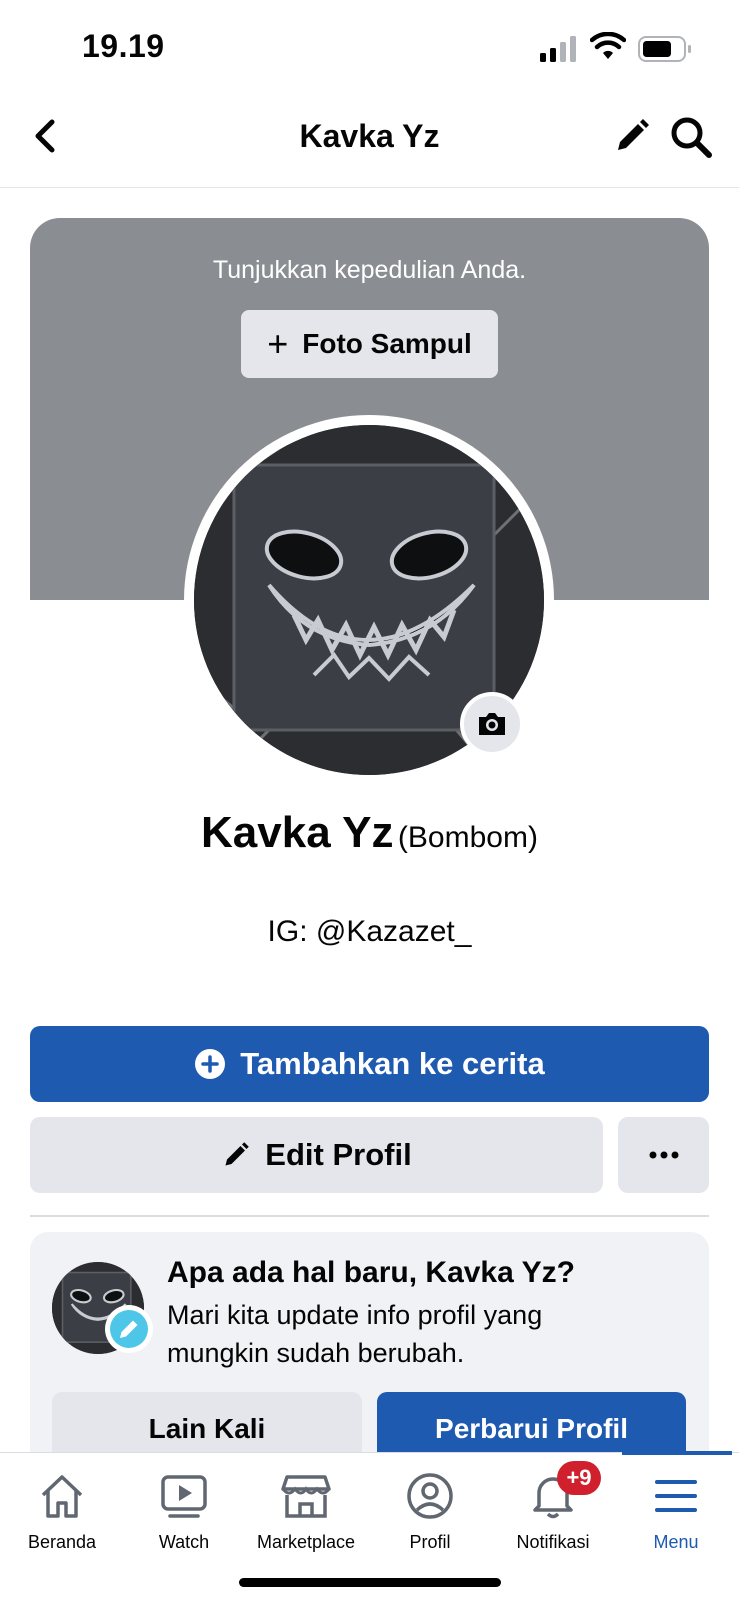 Image resolution: width=739 pixels, height=1601 pixels. I want to click on profile-name: Kavka Yz (Bombom), so click(369, 833).